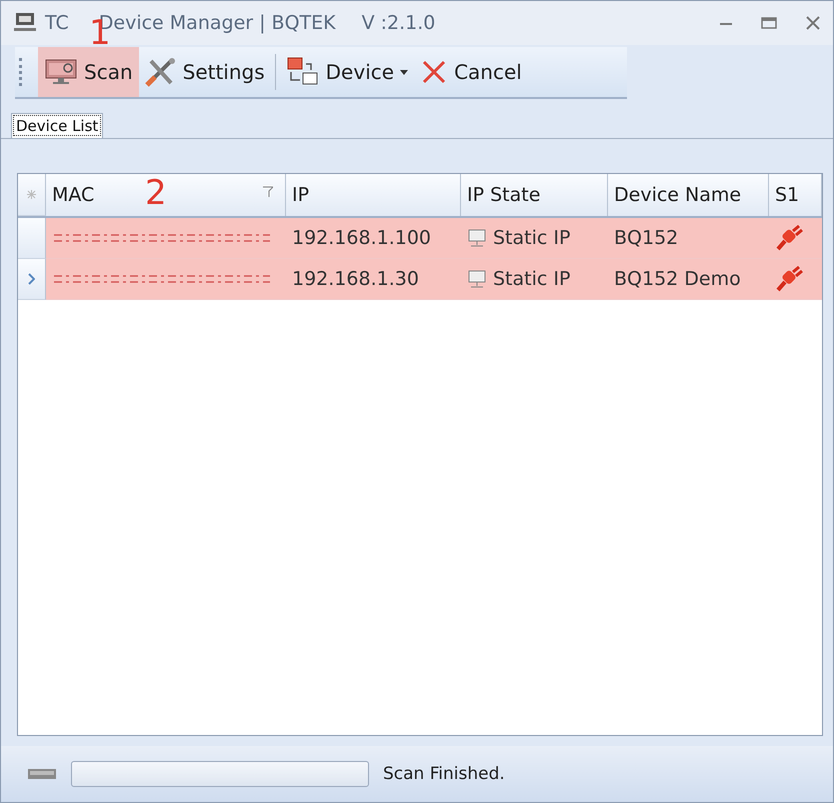 This screenshot has height=803, width=834. Describe the element at coordinates (25, 23) in the screenshot. I see `network-icon` at that location.